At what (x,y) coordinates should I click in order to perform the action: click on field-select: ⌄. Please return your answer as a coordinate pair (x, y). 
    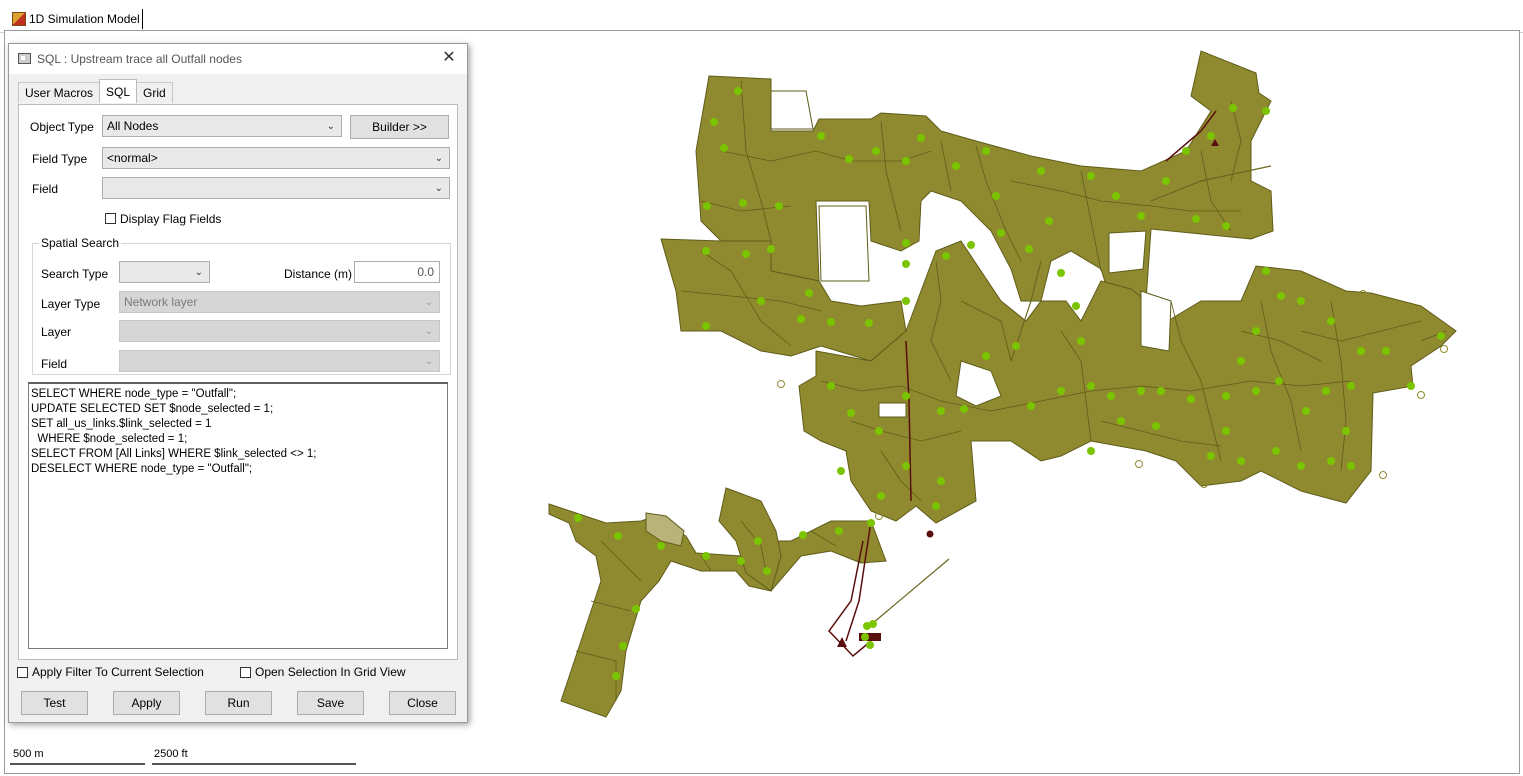
    Looking at the image, I should click on (276, 188).